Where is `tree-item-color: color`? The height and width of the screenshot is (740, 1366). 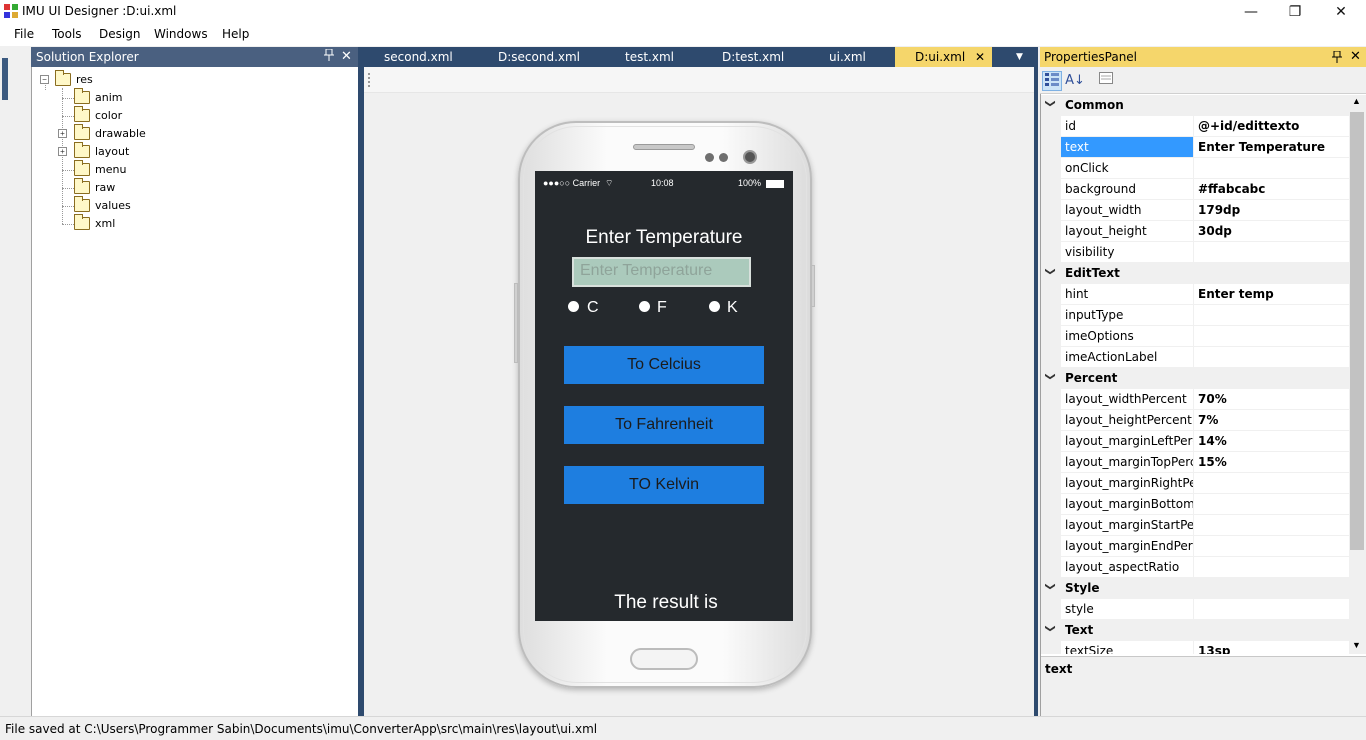
tree-item-color: color is located at coordinates (108, 117).